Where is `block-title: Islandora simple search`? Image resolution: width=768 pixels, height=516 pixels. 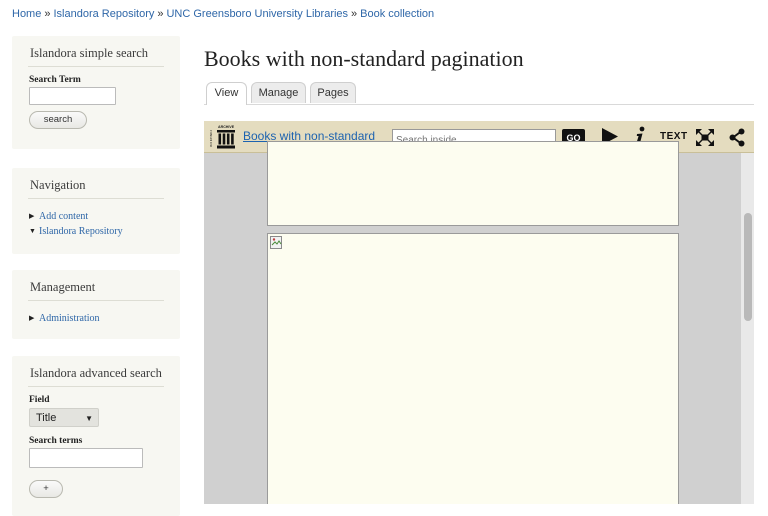
block-title: Islandora simple search is located at coordinates (96, 51).